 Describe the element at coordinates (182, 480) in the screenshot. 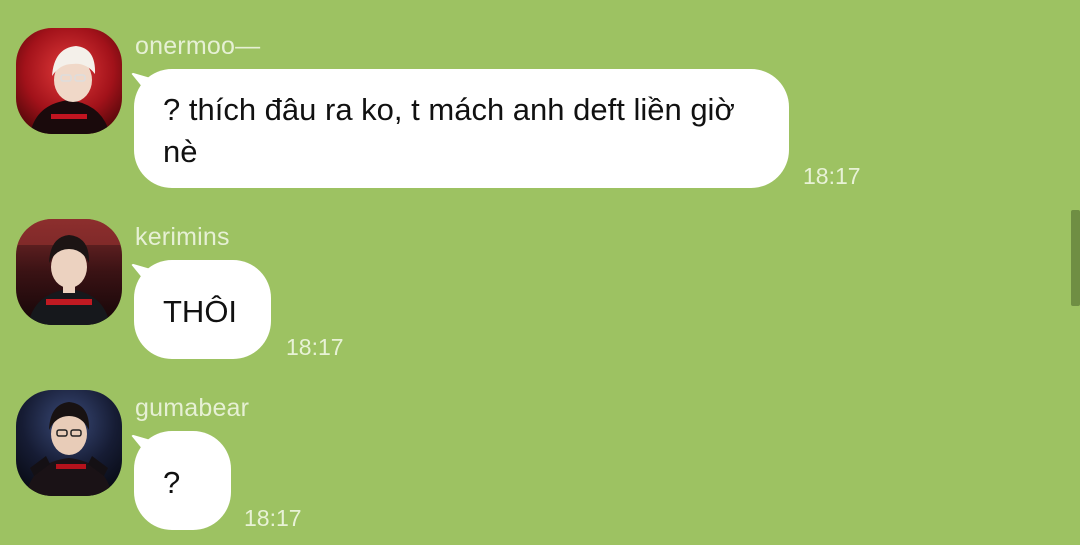

I see `message-bubble: ?` at that location.